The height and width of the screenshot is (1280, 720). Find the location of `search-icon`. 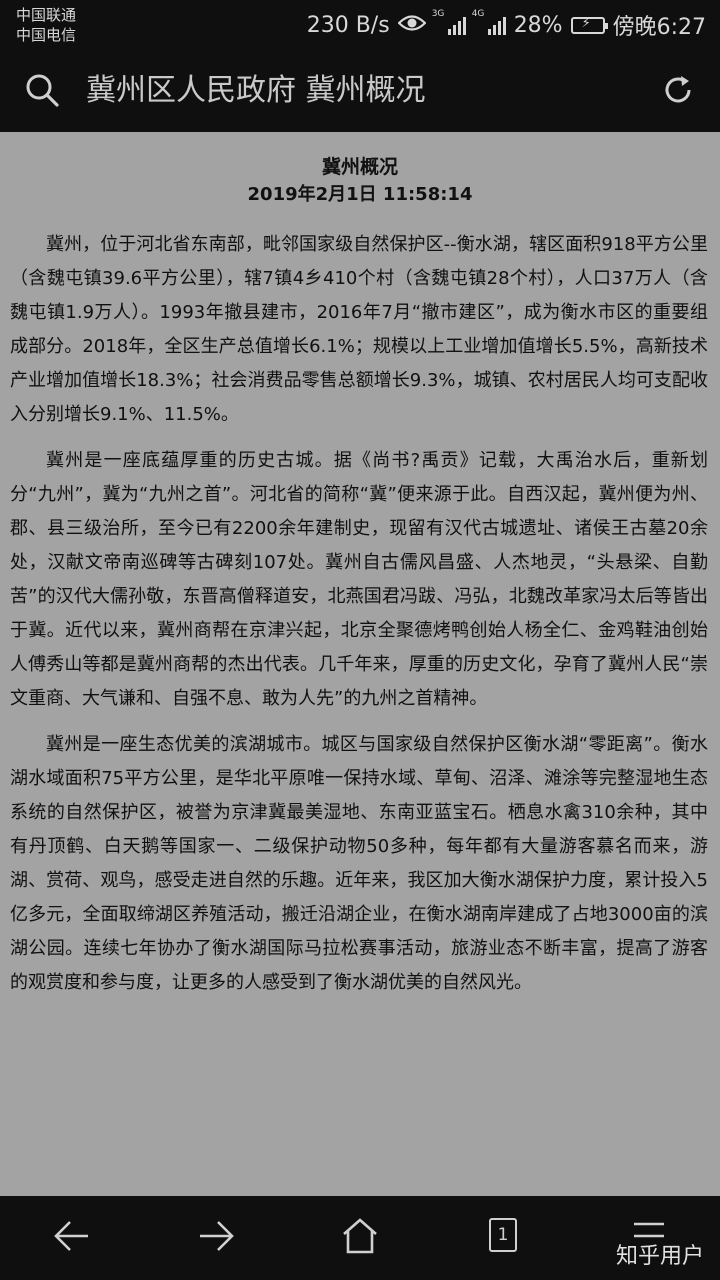

search-icon is located at coordinates (43, 91).